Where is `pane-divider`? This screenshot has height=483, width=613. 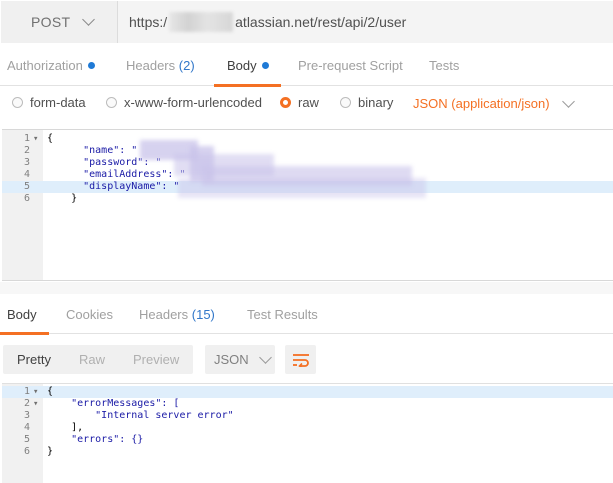 pane-divider is located at coordinates (306, 288).